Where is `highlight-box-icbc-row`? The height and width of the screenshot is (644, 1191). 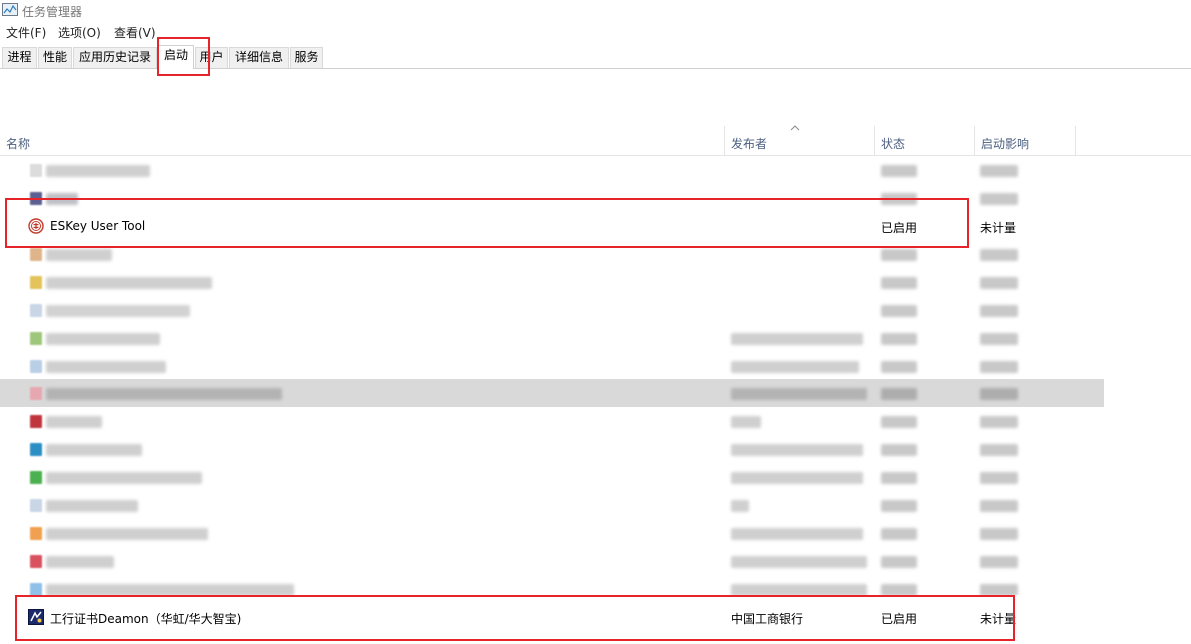
highlight-box-icbc-row is located at coordinates (515, 618).